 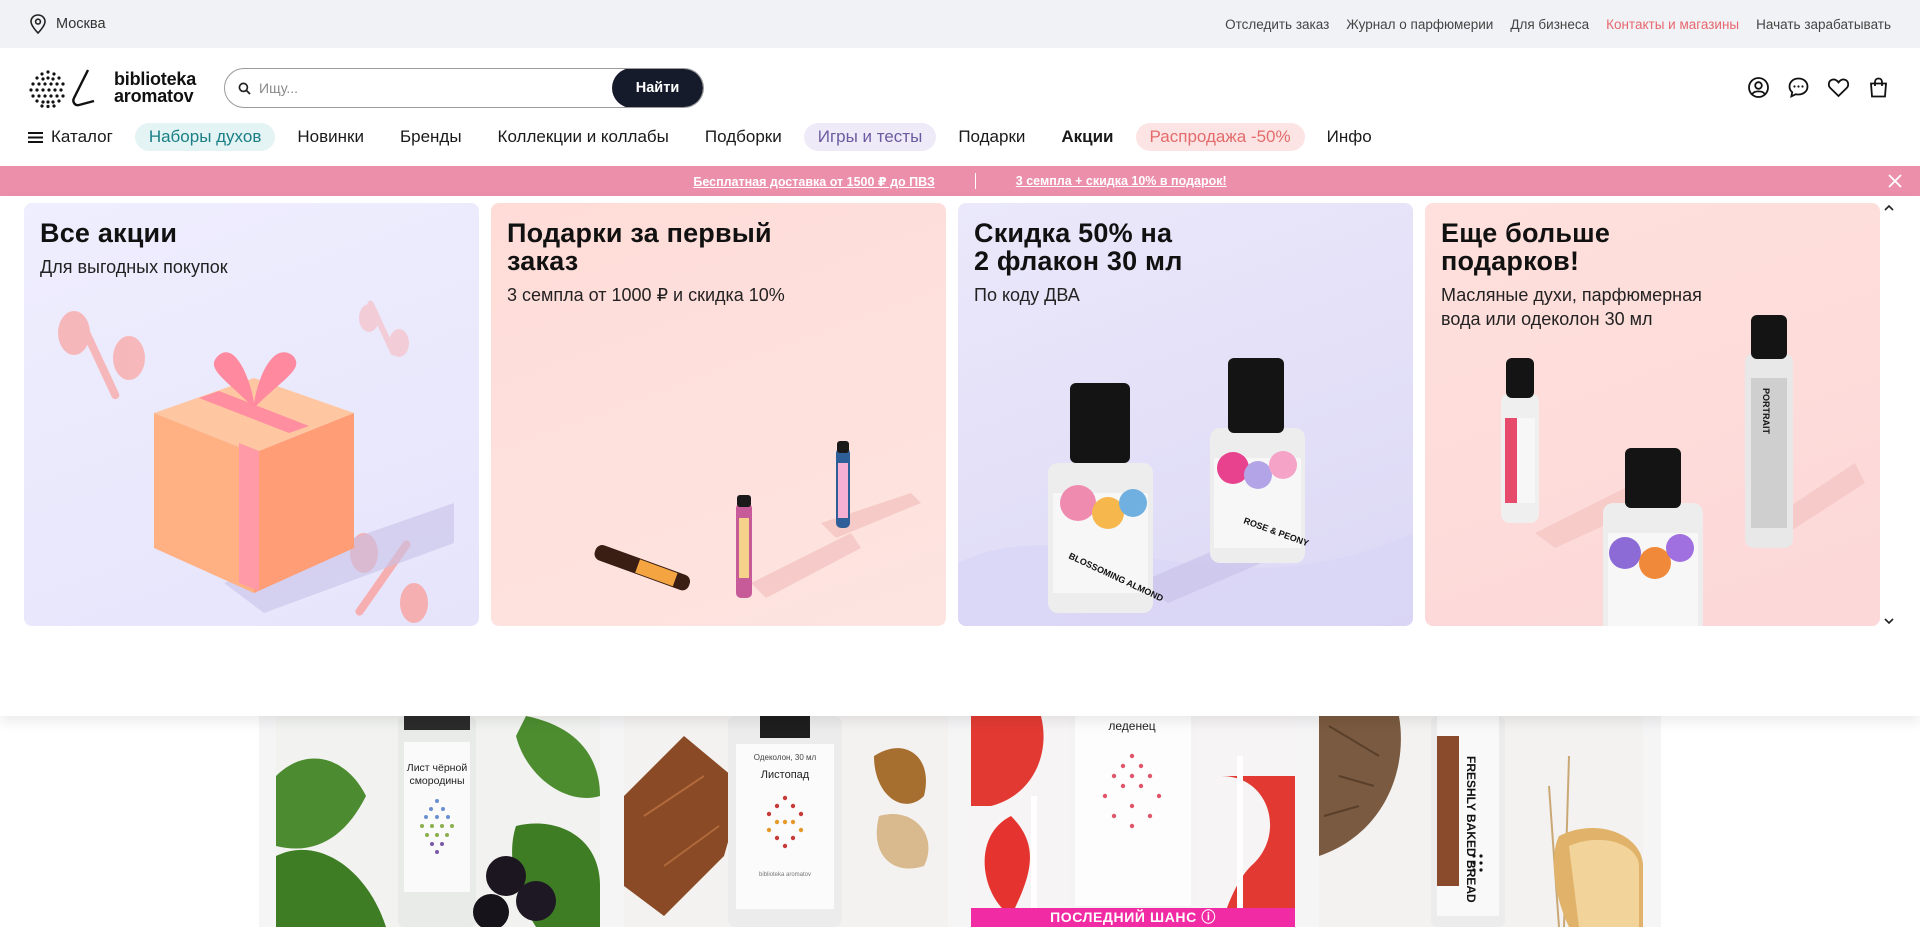 I want to click on card-subtitle-line-2: вода или одеколон 30 мл, so click(x=1547, y=319).